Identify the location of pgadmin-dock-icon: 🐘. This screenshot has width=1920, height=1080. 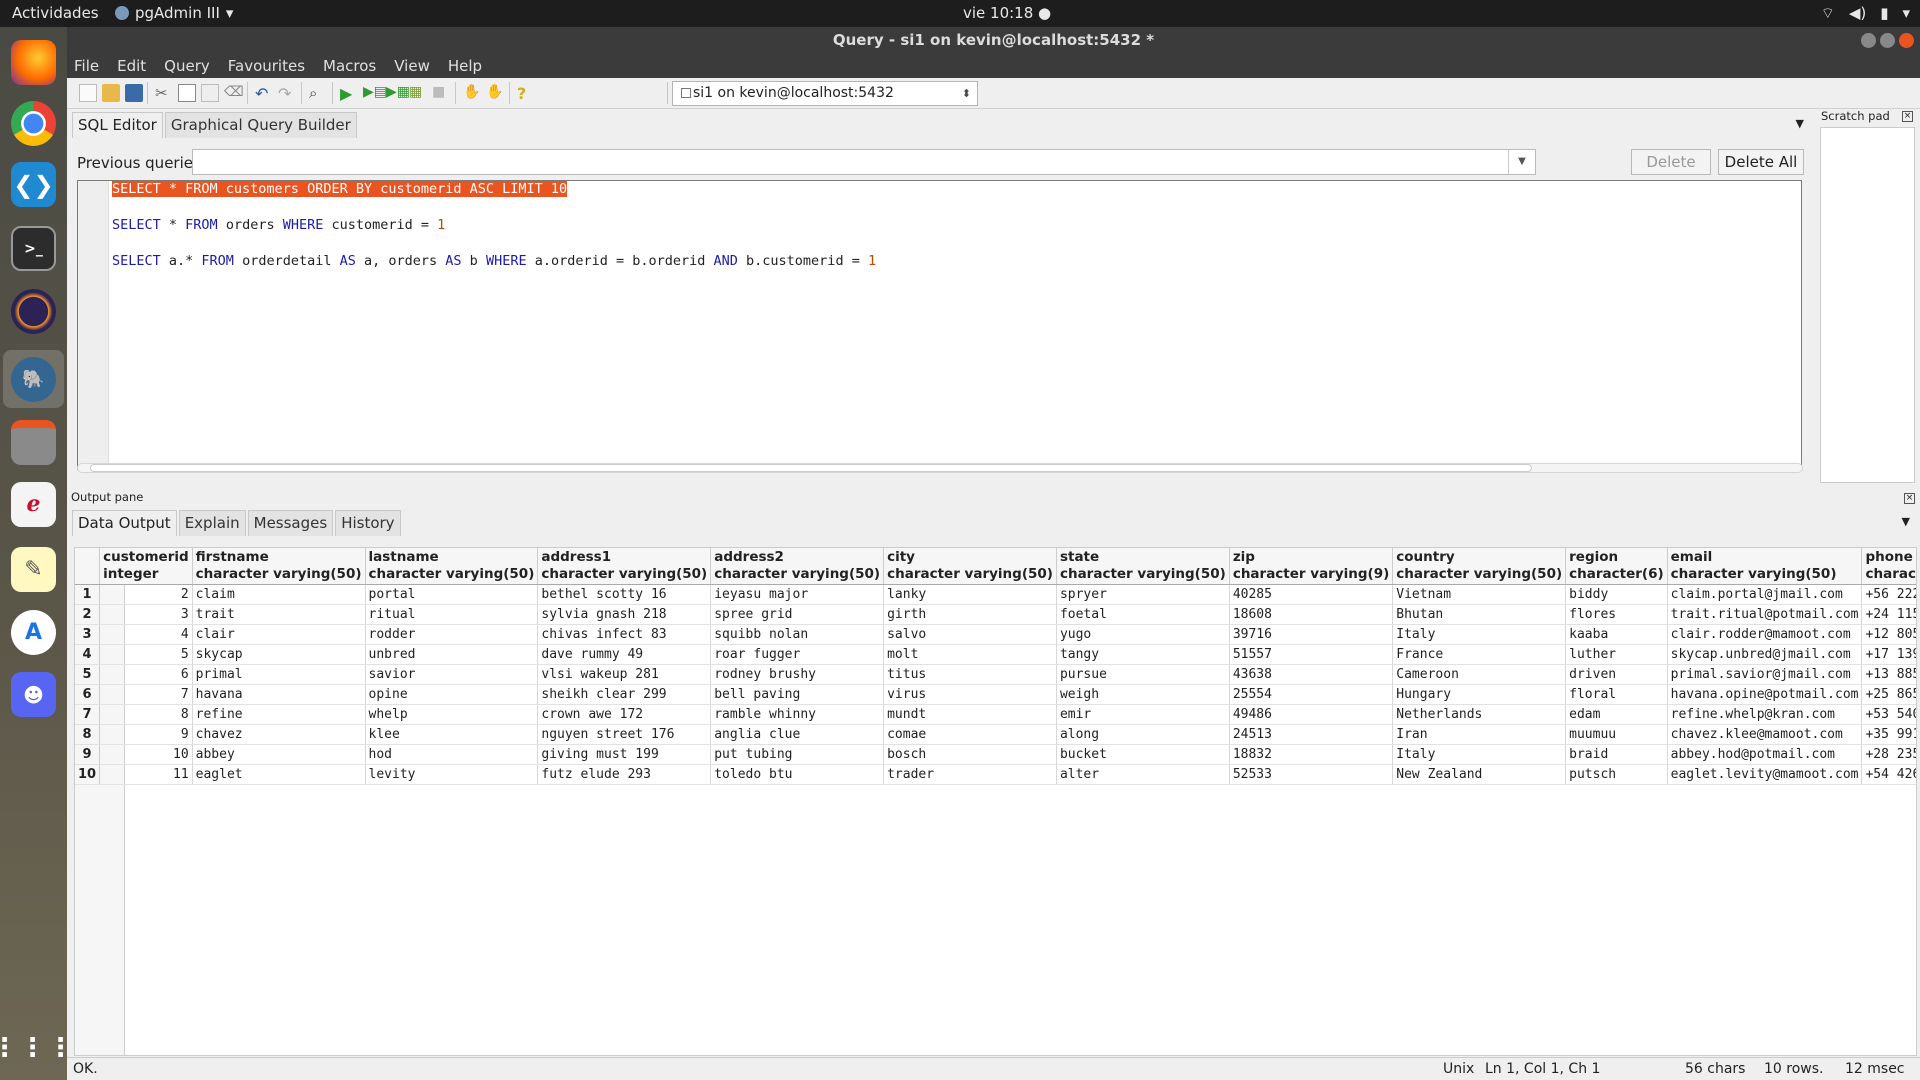
(33, 379).